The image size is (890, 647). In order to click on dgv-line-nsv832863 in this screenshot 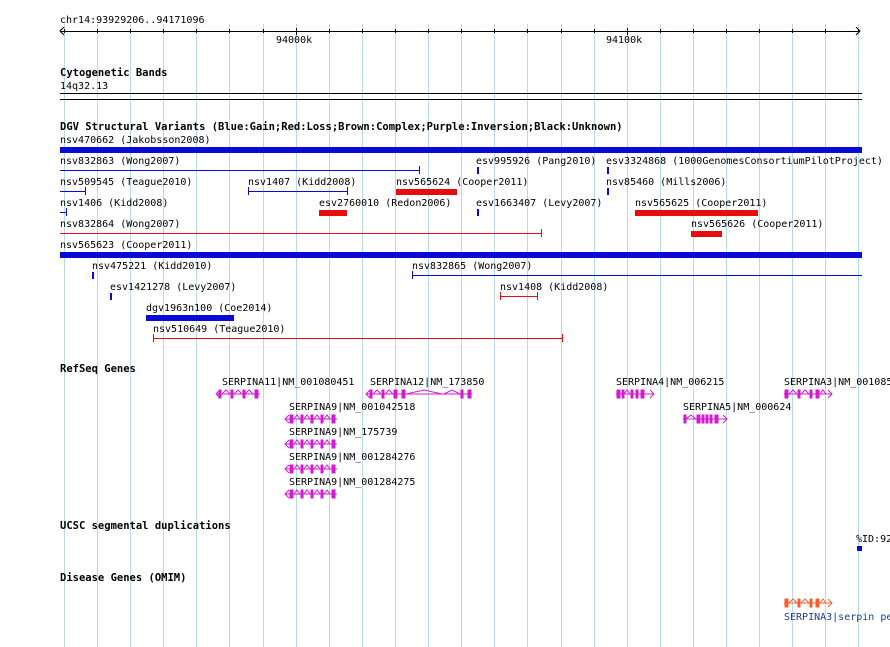, I will do `click(240, 170)`.